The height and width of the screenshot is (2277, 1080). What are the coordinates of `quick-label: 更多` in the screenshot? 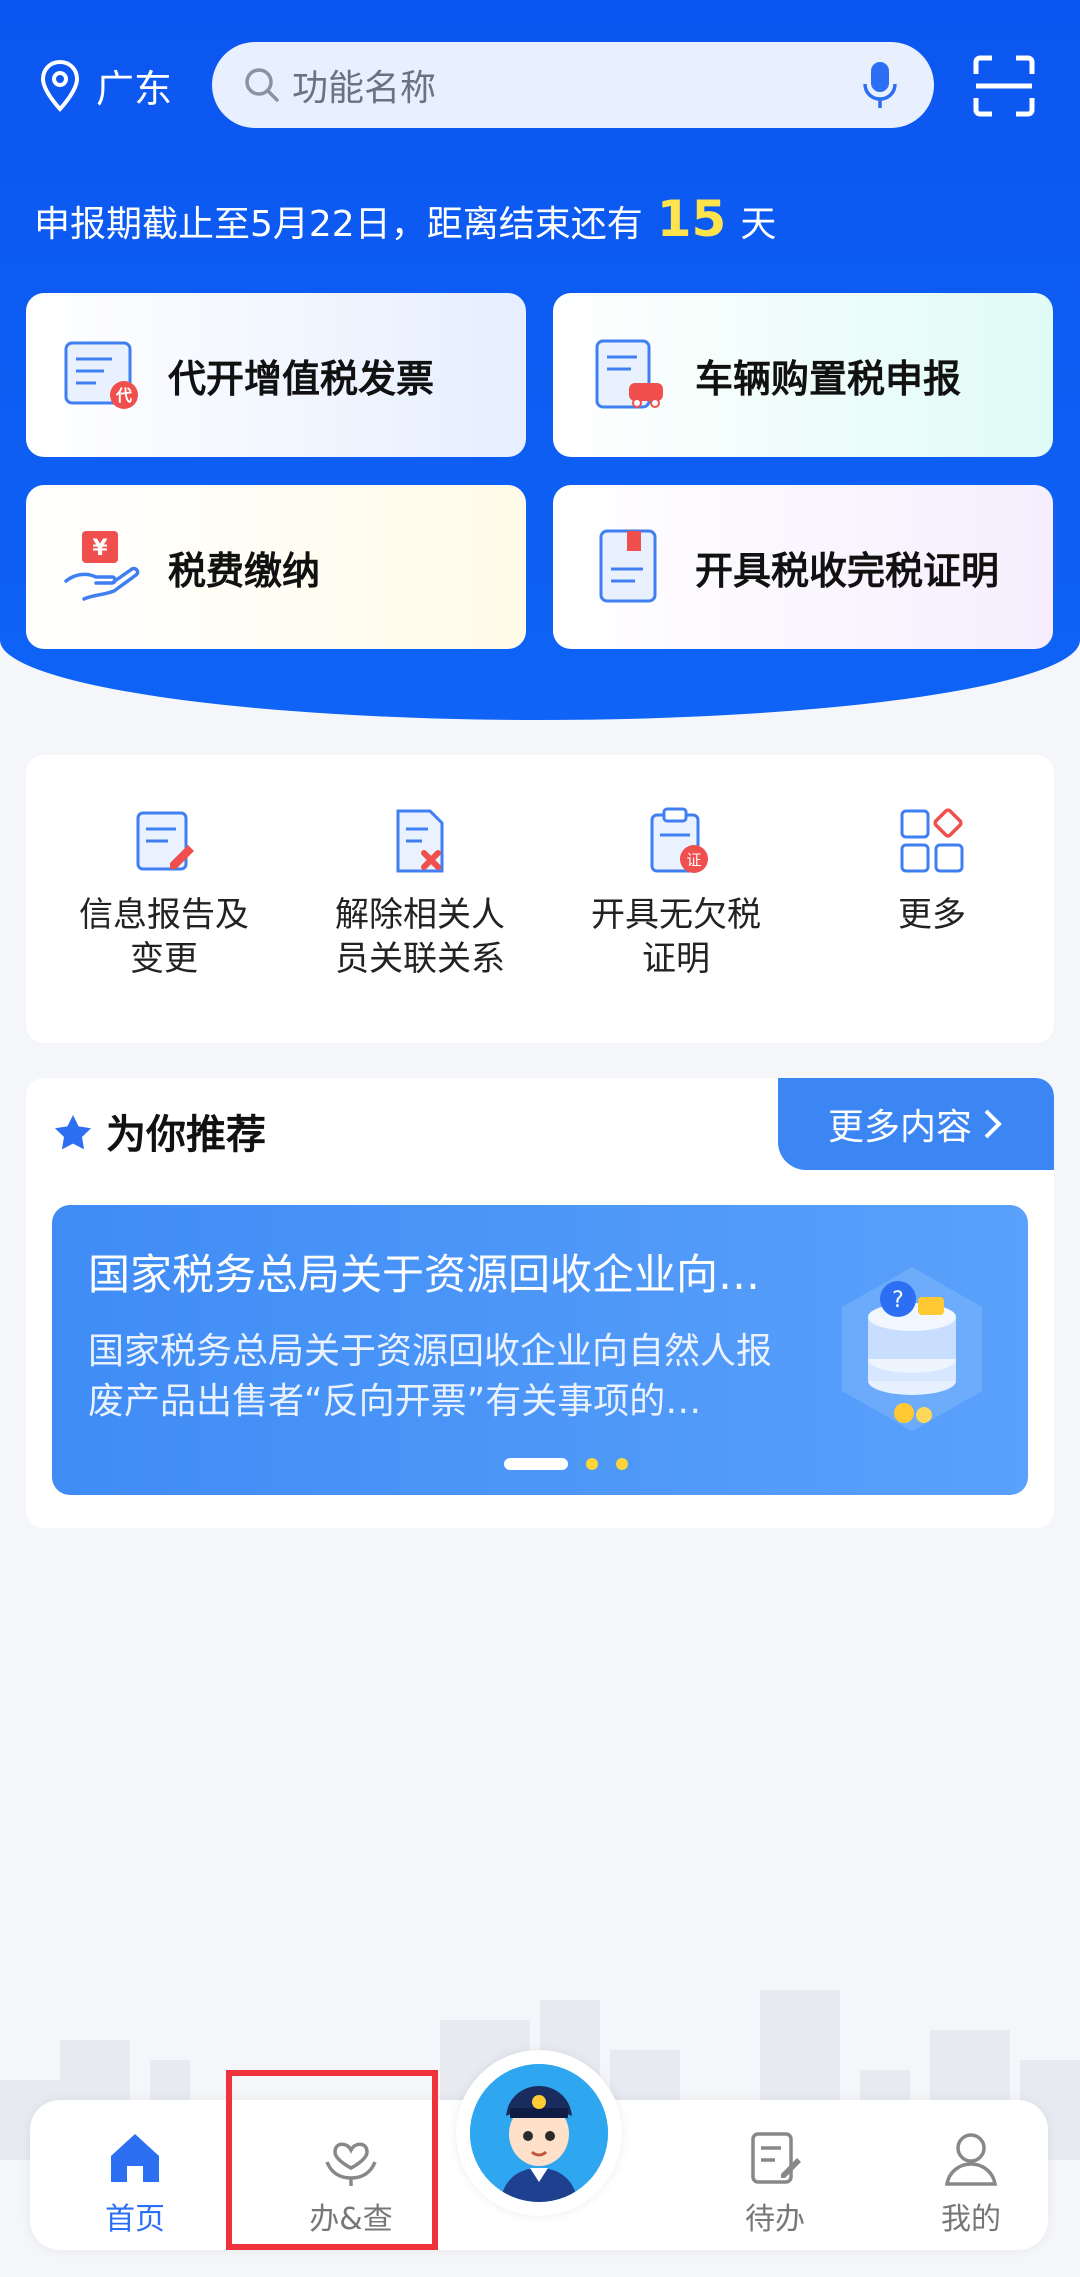 It's located at (932, 915).